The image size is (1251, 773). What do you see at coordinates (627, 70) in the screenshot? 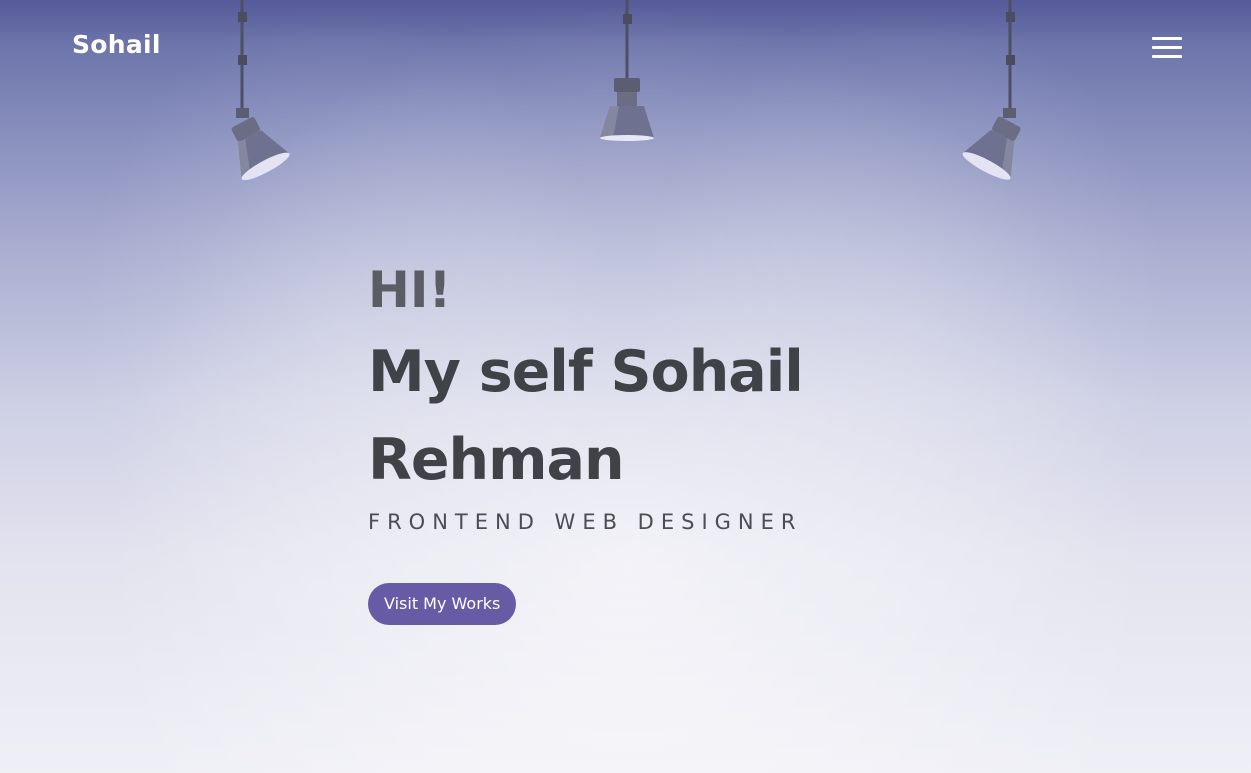
I see `spotlight-center-icon` at bounding box center [627, 70].